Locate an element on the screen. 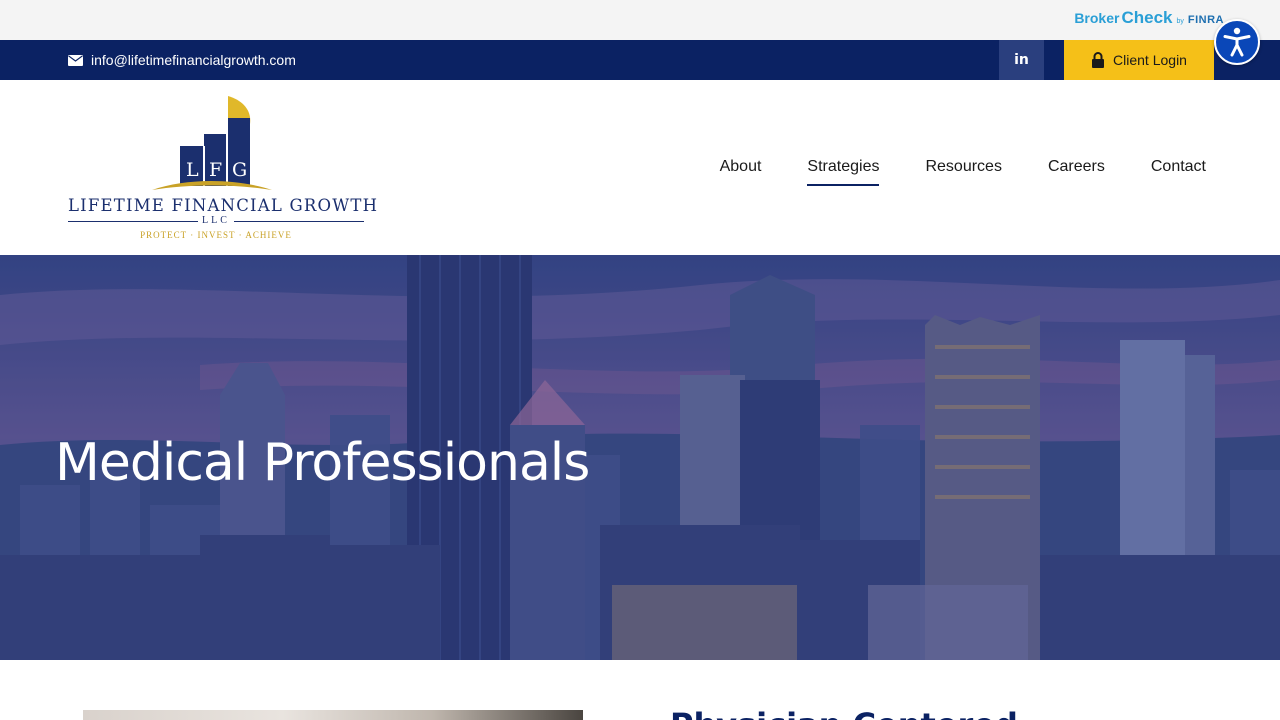  accessibility-button is located at coordinates (1237, 42).